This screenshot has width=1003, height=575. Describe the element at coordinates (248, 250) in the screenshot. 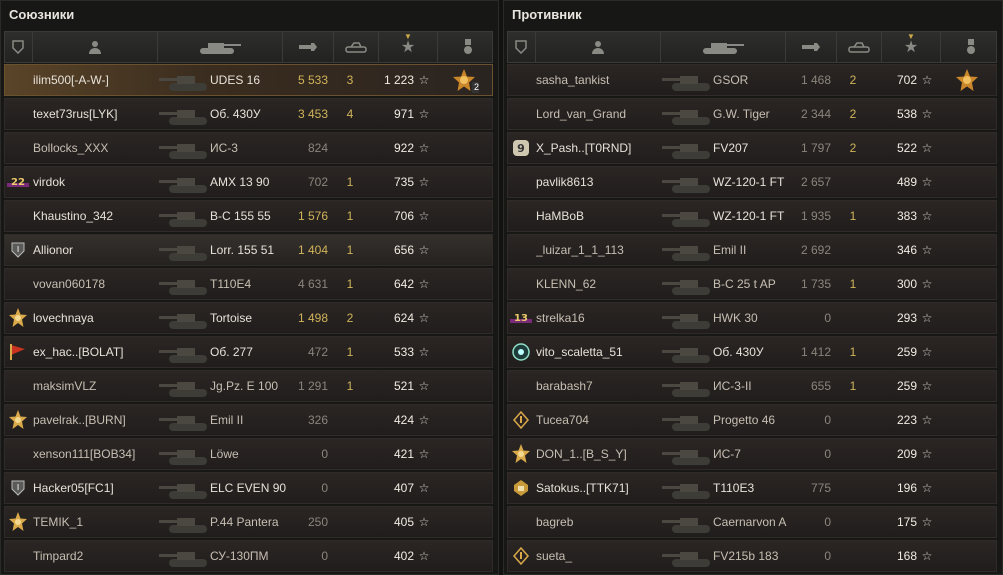

I see `player-row: I Allionor Lorr. 155 51 1 404 1 656 ☆` at that location.